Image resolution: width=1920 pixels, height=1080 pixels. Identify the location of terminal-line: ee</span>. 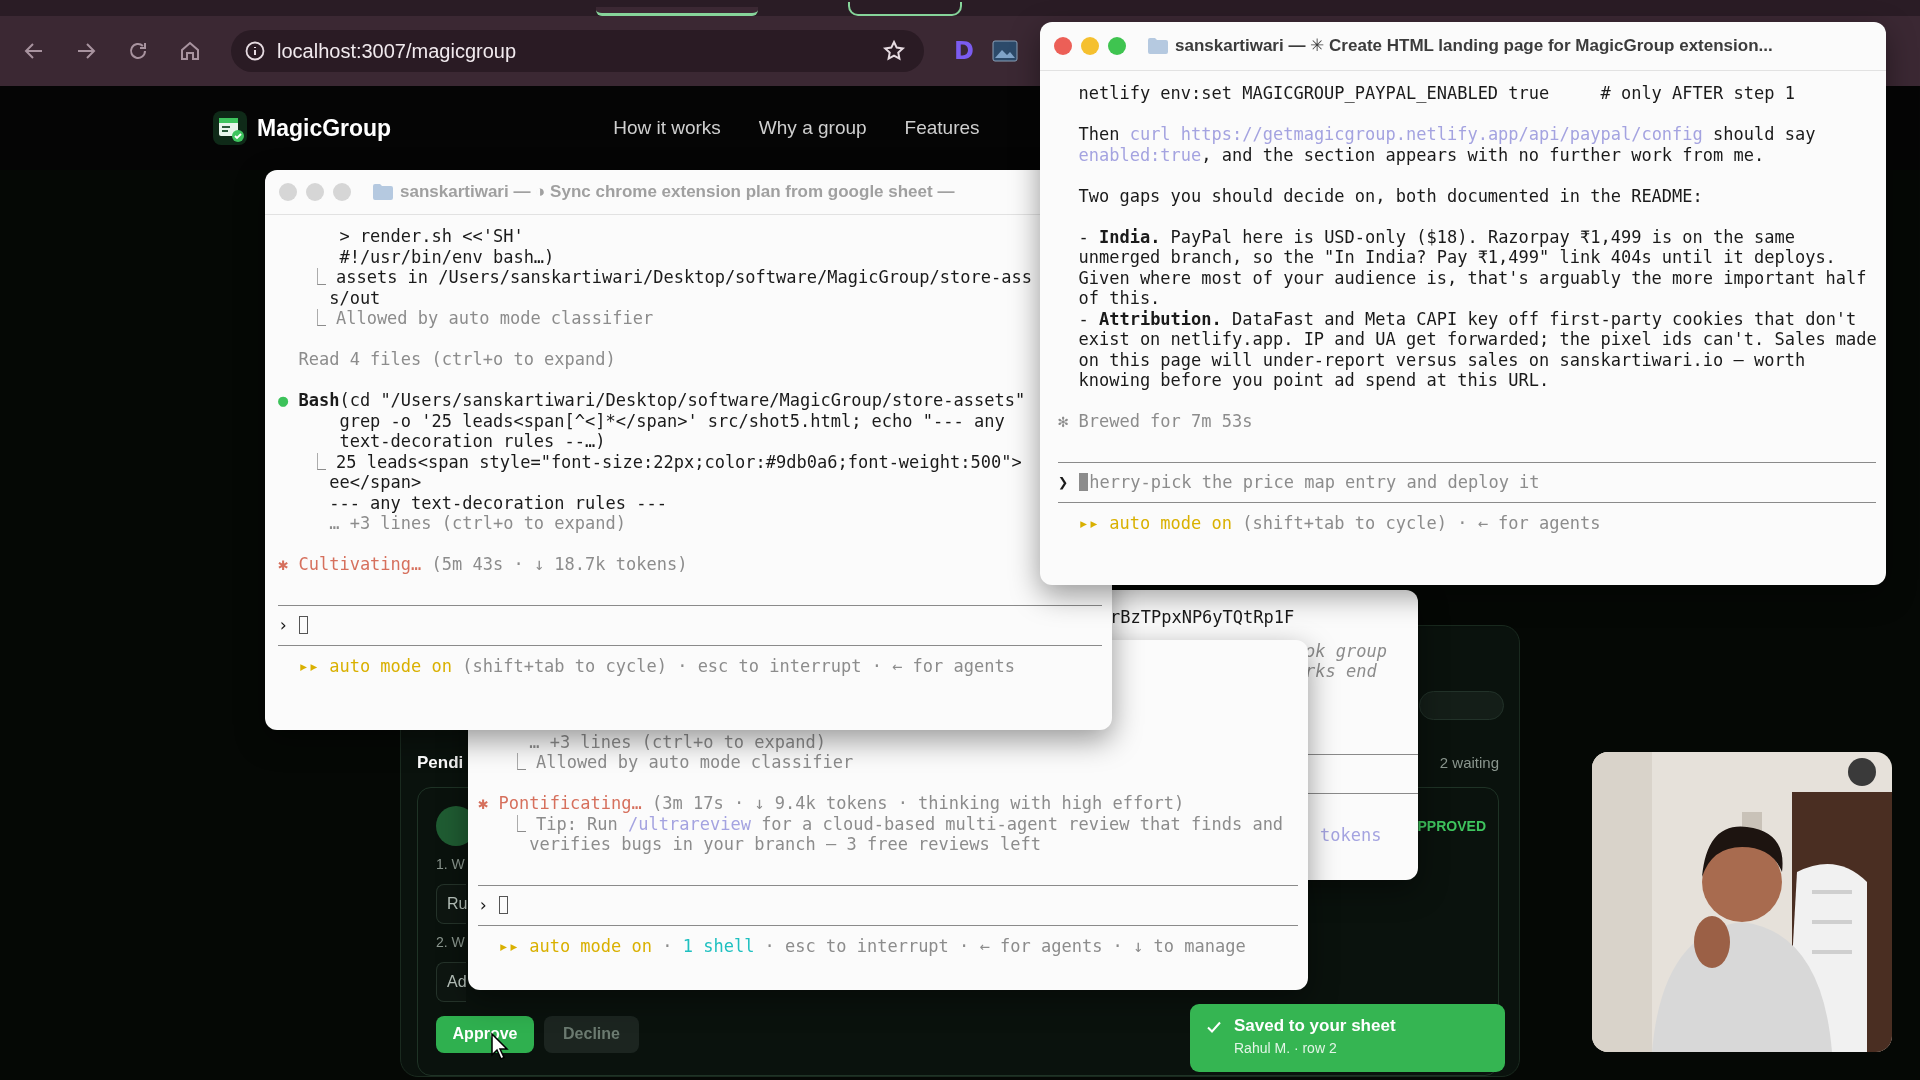
(375, 482).